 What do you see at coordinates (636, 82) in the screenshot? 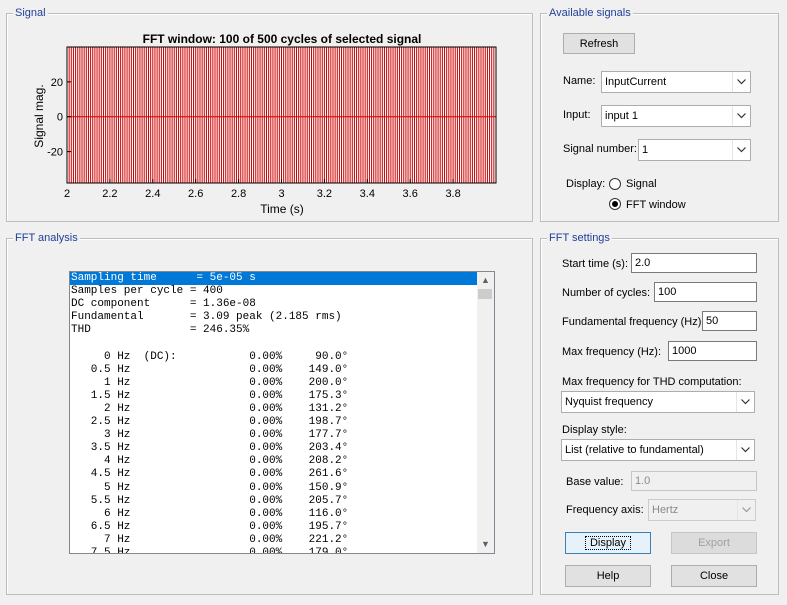
I see `name-select-value: InputCurrent` at bounding box center [636, 82].